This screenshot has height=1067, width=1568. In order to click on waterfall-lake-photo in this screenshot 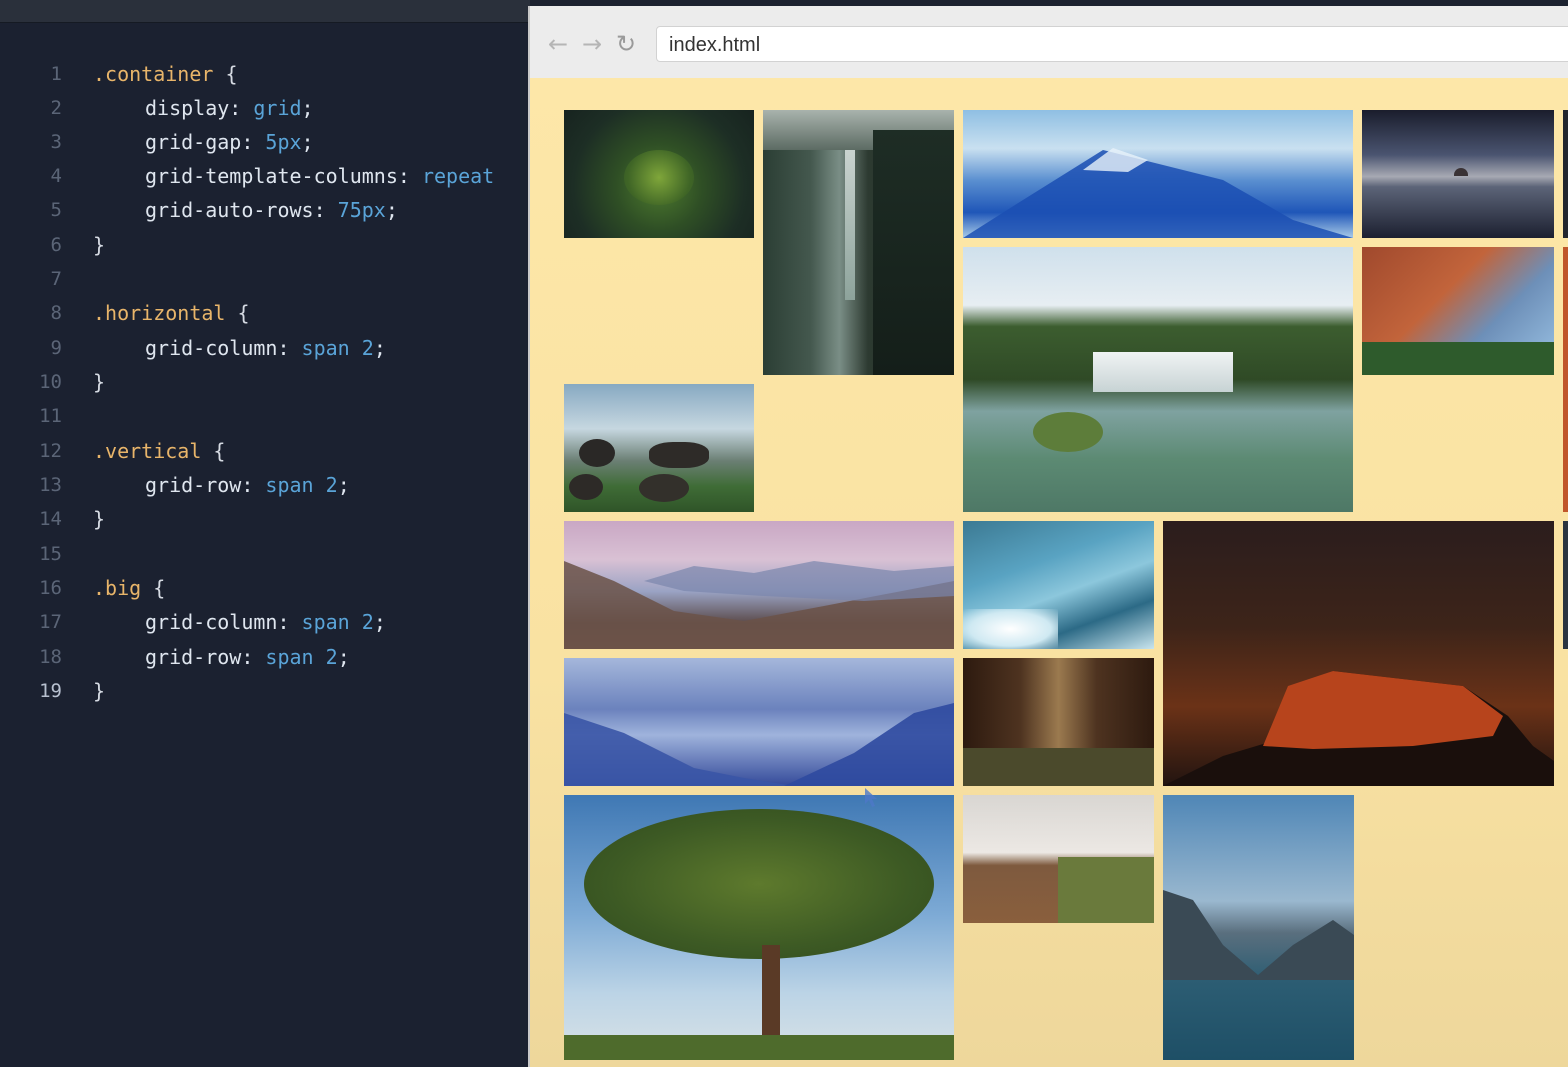, I will do `click(1158, 379)`.